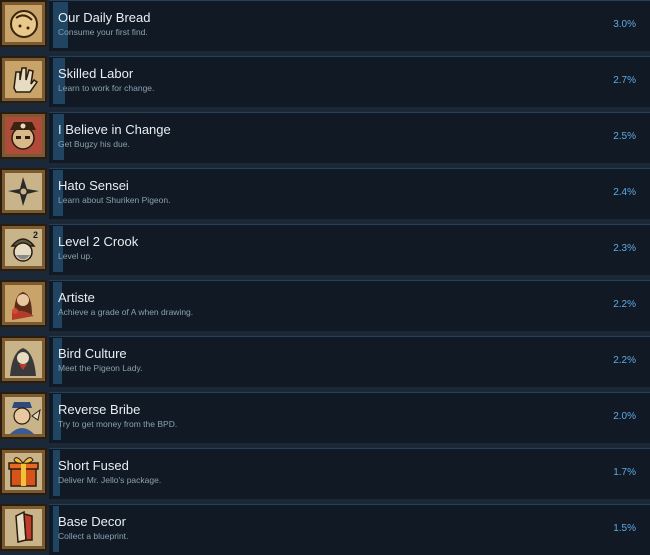  What do you see at coordinates (93, 536) in the screenshot?
I see `achievement-description: Collect a blueprint.` at bounding box center [93, 536].